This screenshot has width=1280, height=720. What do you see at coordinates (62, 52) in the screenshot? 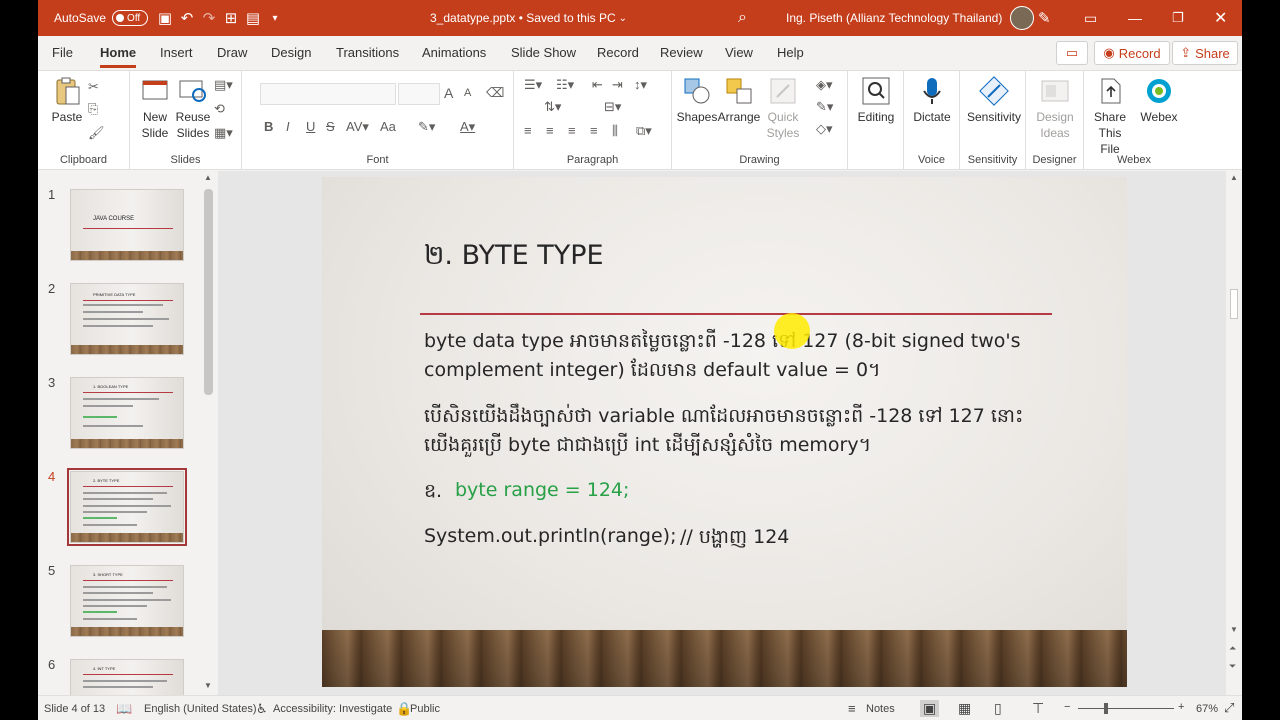
I see `tab-file: File` at bounding box center [62, 52].